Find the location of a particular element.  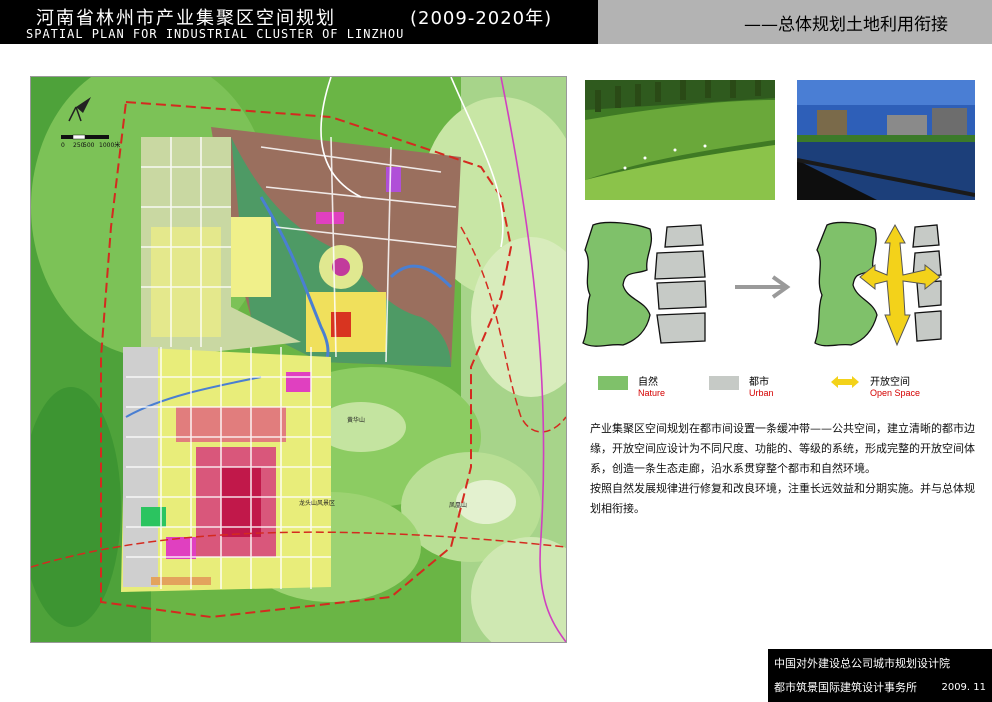

scale-label: 500 is located at coordinates (89, 145).